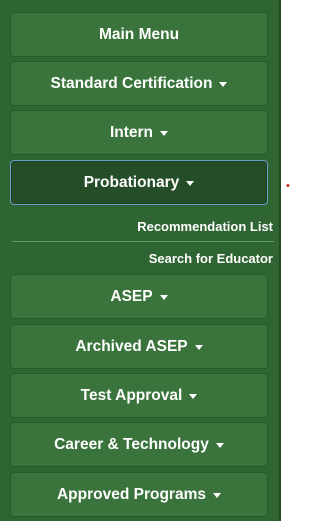 This screenshot has height=521, width=320. I want to click on intern-button: Intern, so click(139, 132).